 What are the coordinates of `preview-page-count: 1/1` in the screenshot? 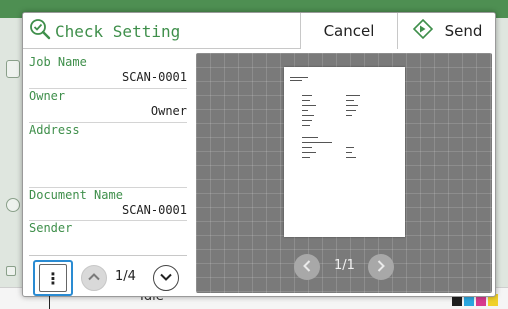 It's located at (344, 265).